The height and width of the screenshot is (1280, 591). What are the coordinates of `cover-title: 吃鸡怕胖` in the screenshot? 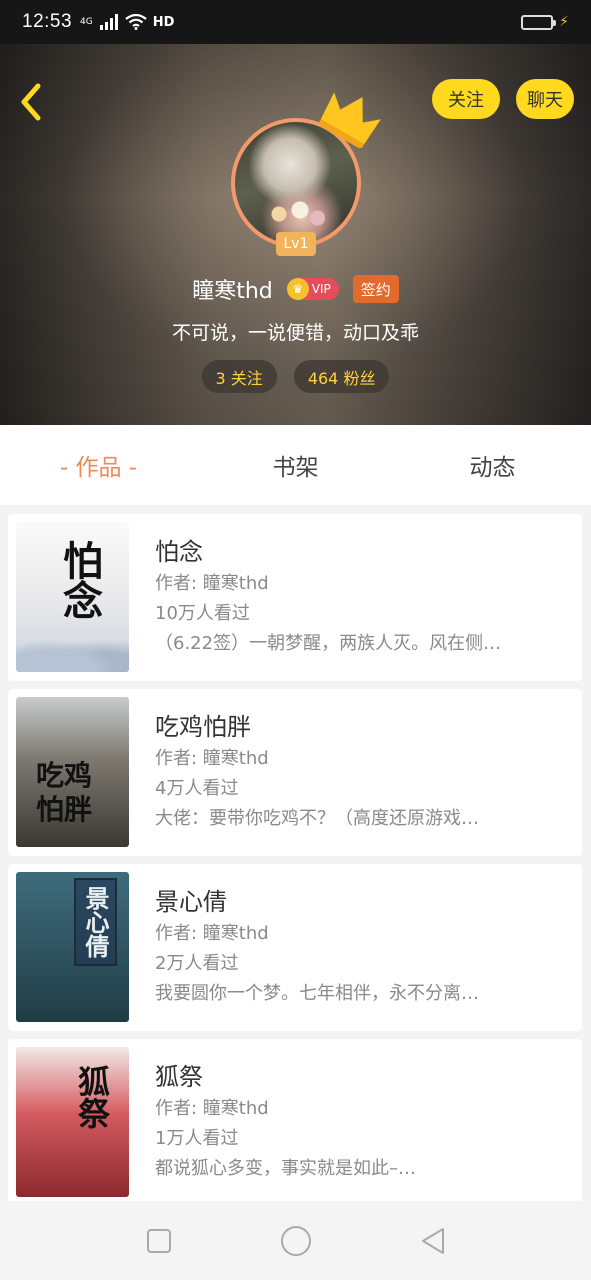 It's located at (64, 792).